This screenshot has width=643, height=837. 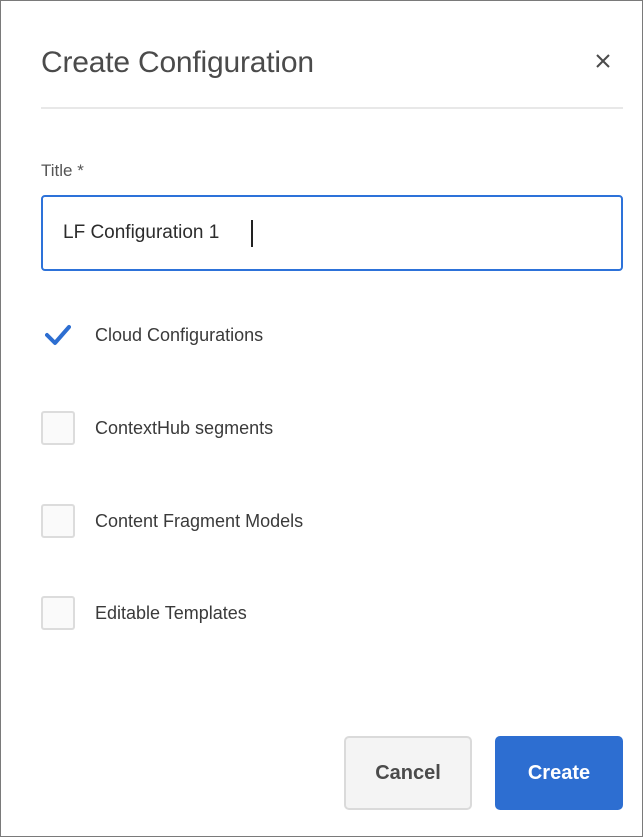 What do you see at coordinates (58, 428) in the screenshot?
I see `checkbox-contexthub-segments` at bounding box center [58, 428].